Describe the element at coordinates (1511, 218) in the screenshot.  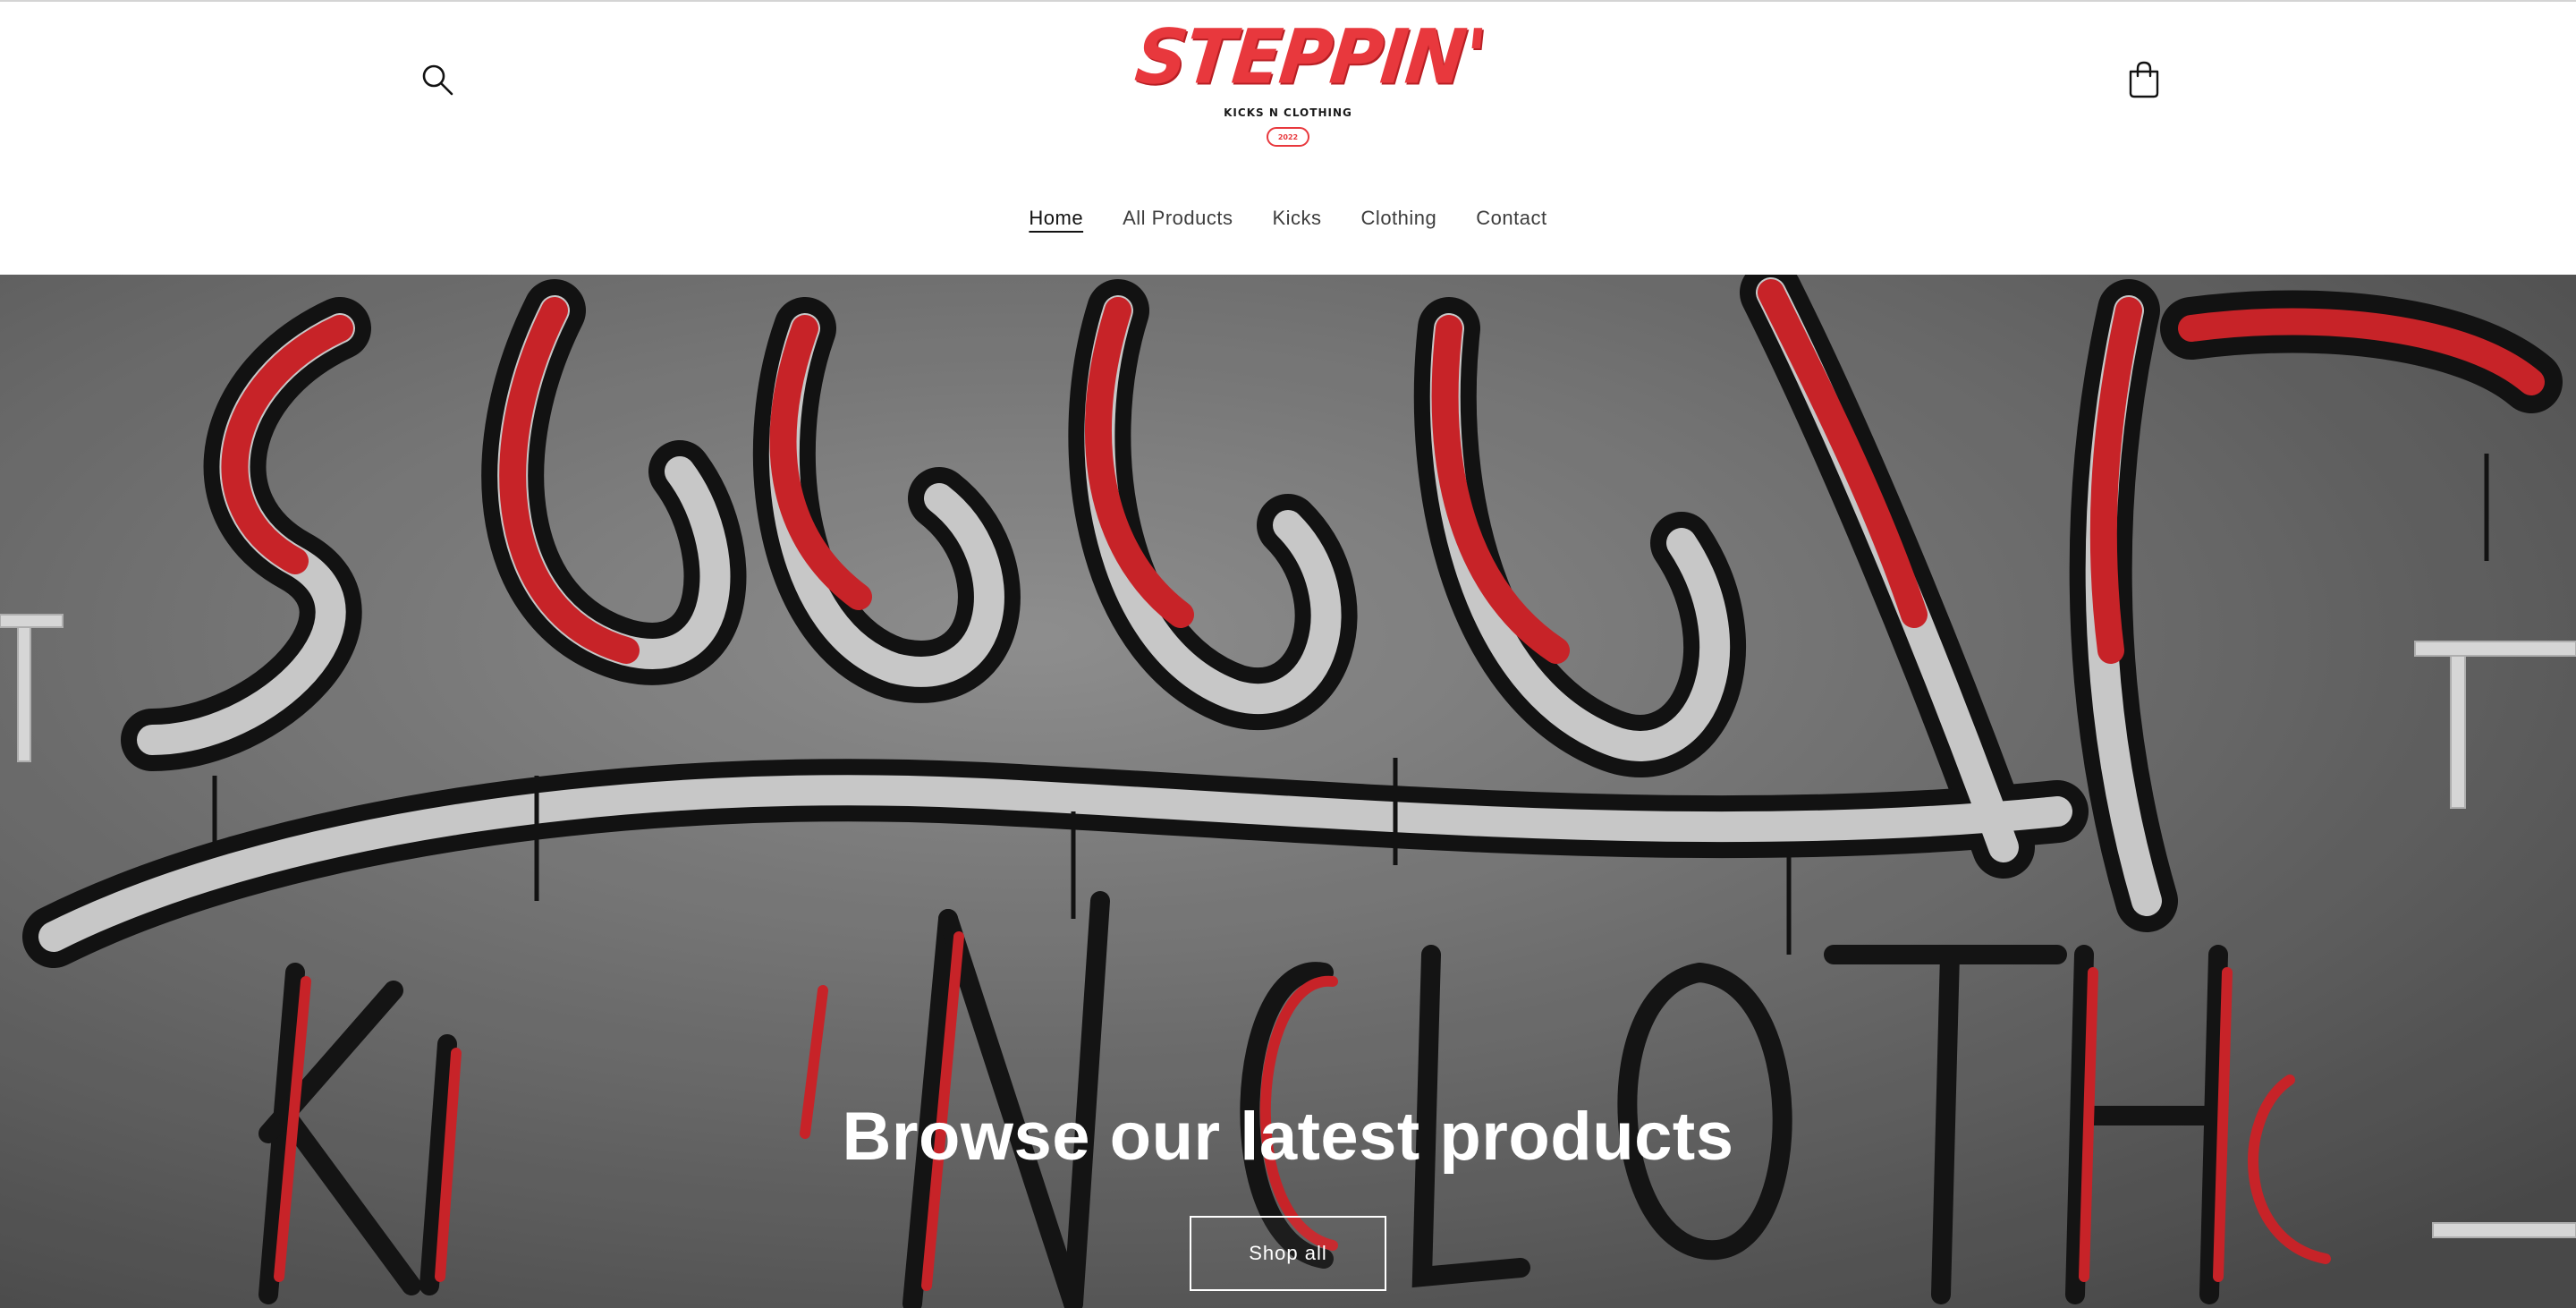
I see `nav-item-contact: Contact` at that location.